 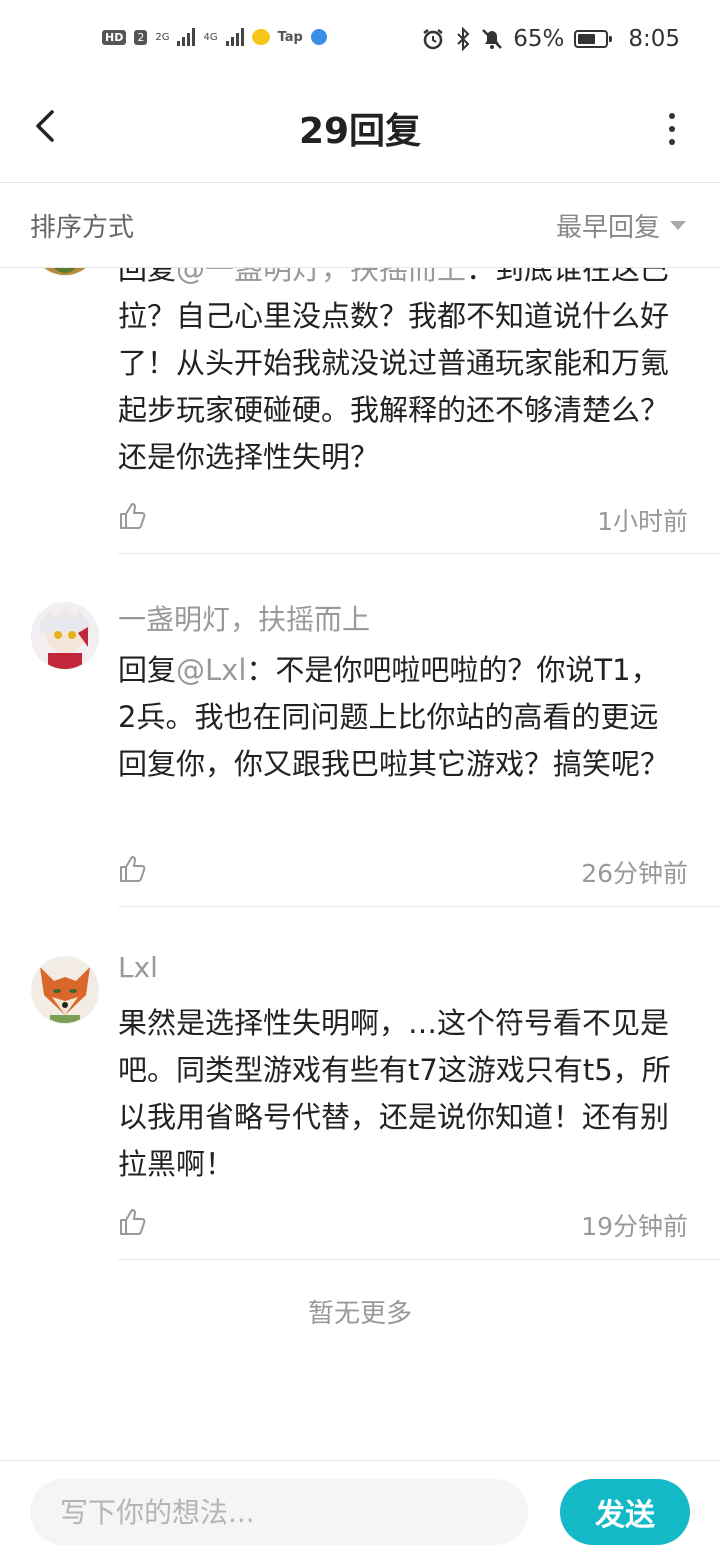 I want to click on alarm-icon, so click(x=433, y=39).